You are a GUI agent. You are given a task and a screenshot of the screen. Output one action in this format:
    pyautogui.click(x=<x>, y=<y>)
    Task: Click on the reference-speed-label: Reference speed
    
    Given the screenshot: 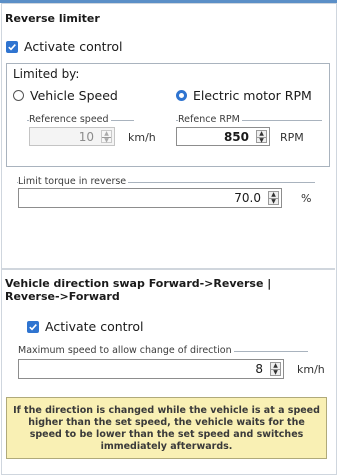 What is the action you would take?
    pyautogui.click(x=70, y=119)
    